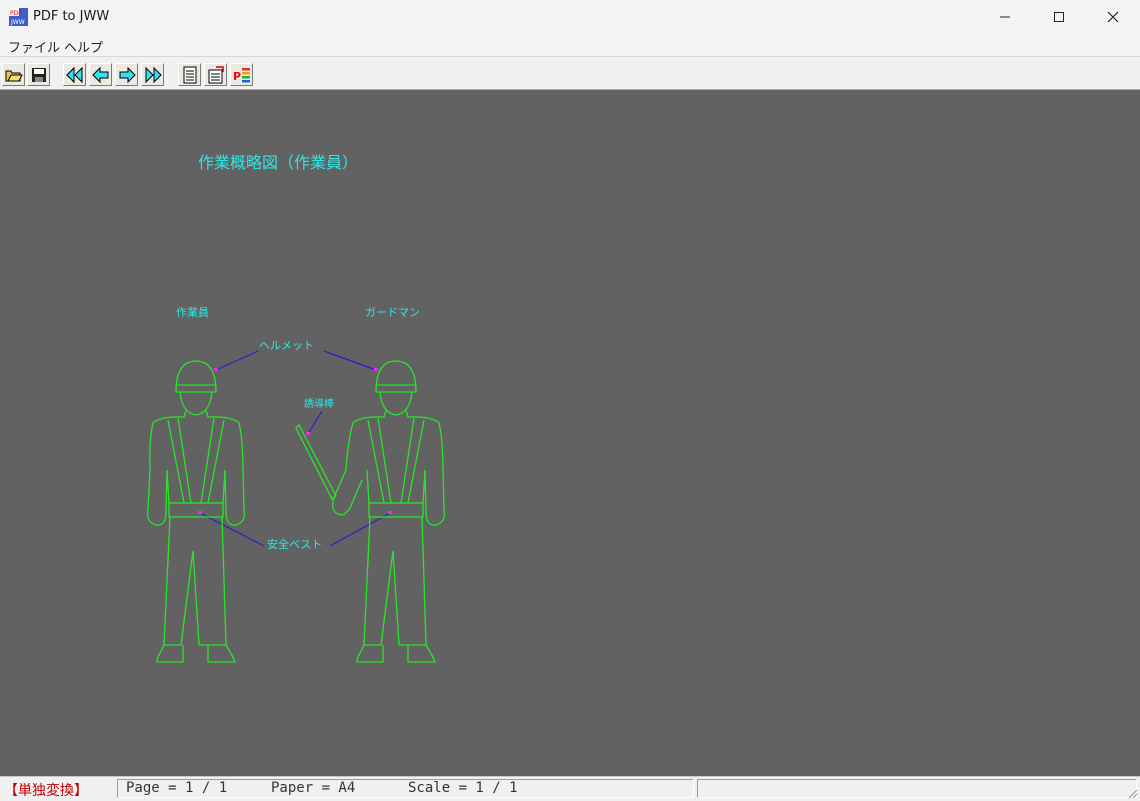 The width and height of the screenshot is (1140, 801). I want to click on save-icon, so click(39, 75).